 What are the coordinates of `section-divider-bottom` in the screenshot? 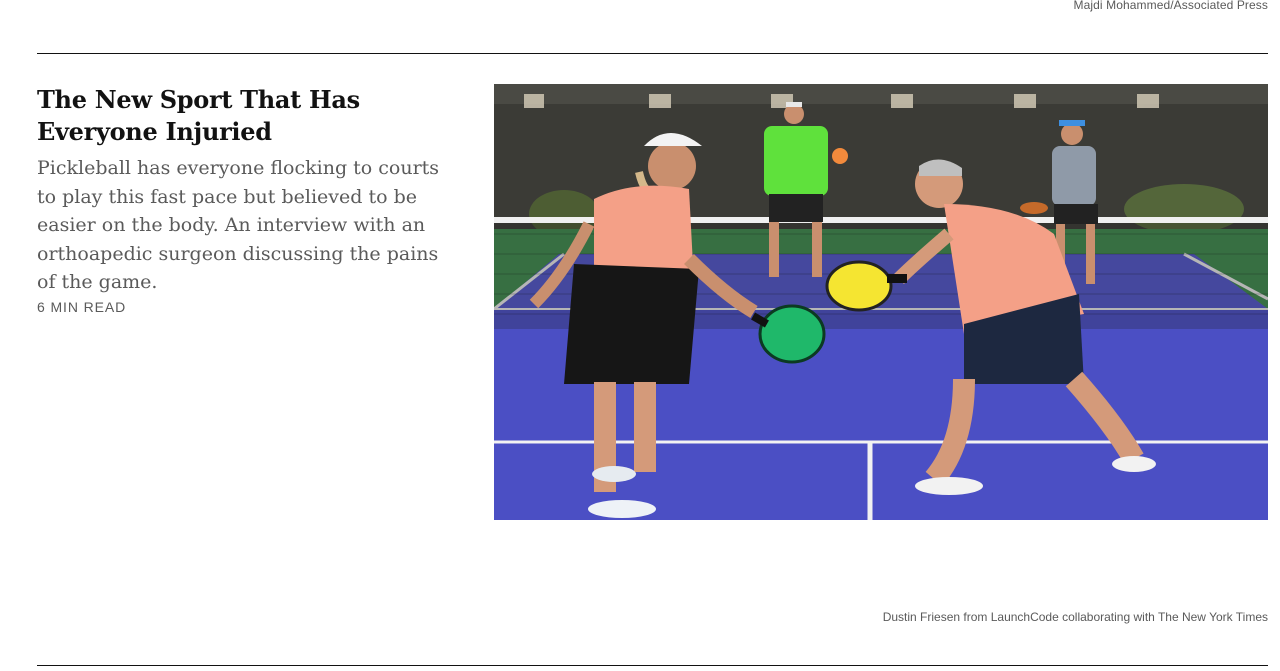 It's located at (652, 665).